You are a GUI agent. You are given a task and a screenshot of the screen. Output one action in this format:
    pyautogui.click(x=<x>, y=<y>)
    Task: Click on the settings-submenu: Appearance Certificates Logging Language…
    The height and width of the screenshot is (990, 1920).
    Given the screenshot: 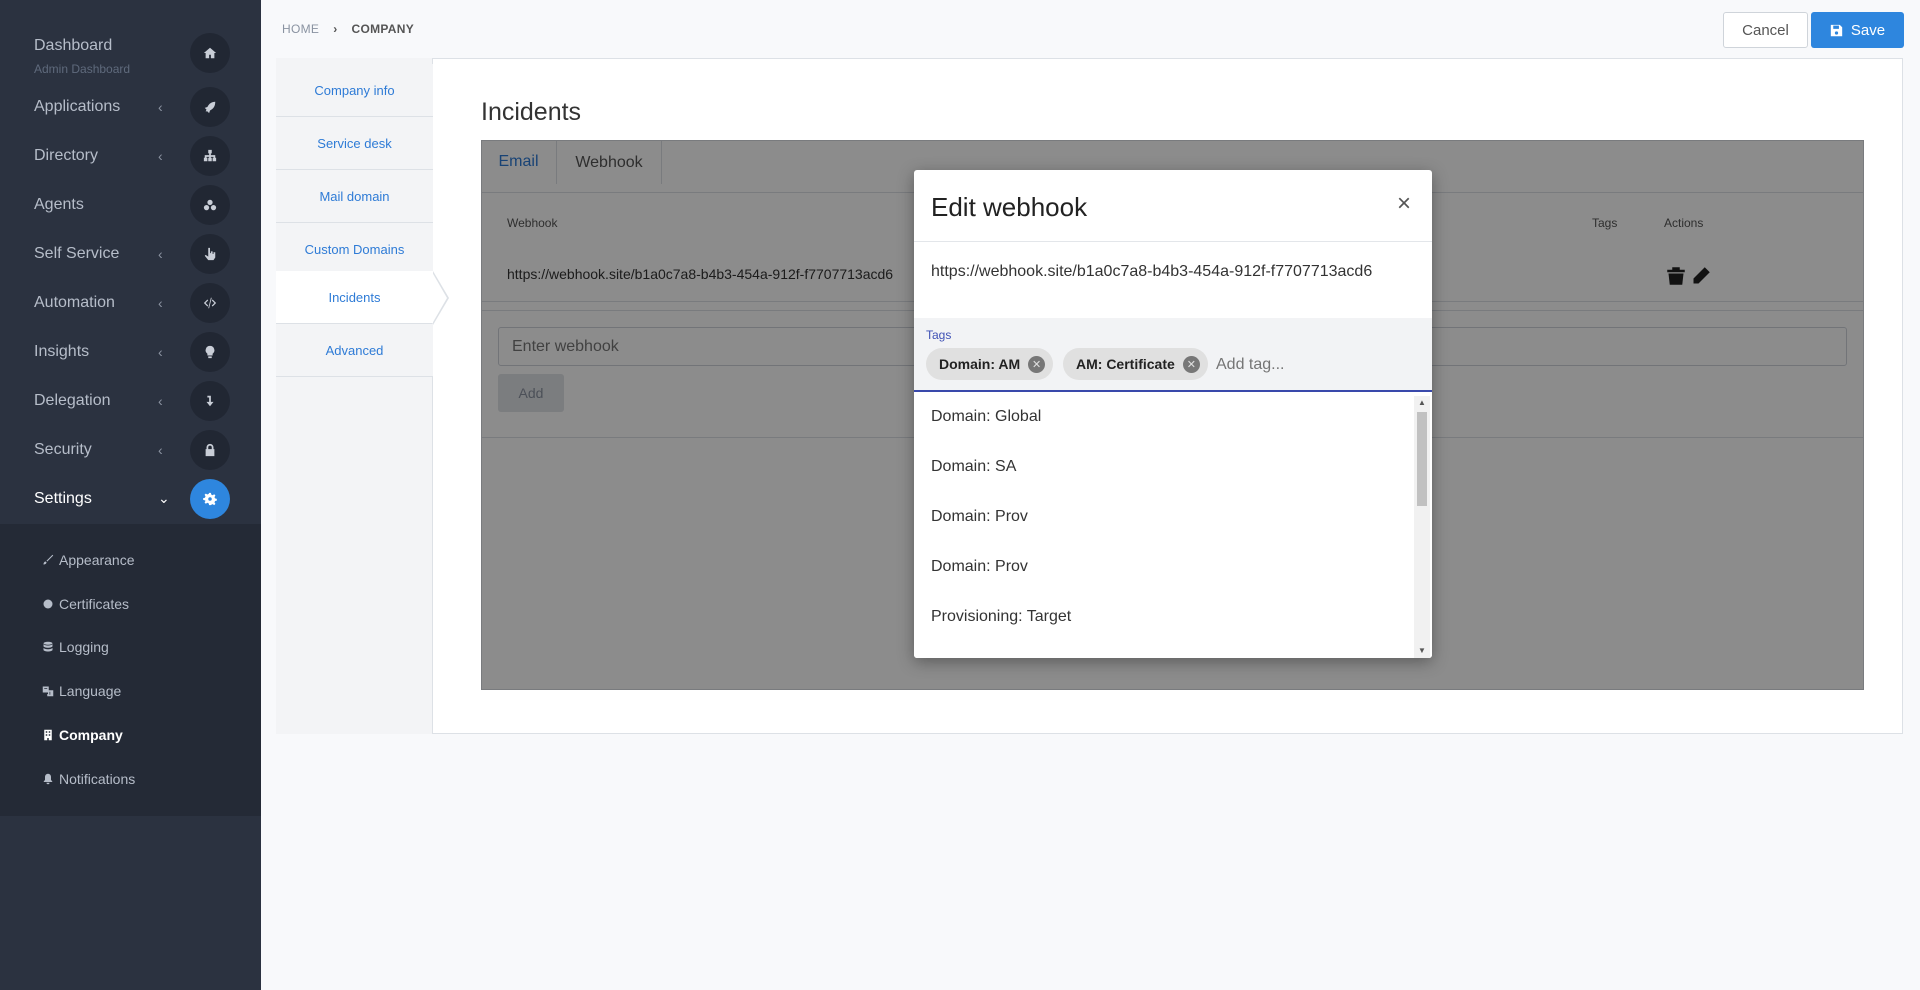 What is the action you would take?
    pyautogui.click(x=130, y=670)
    